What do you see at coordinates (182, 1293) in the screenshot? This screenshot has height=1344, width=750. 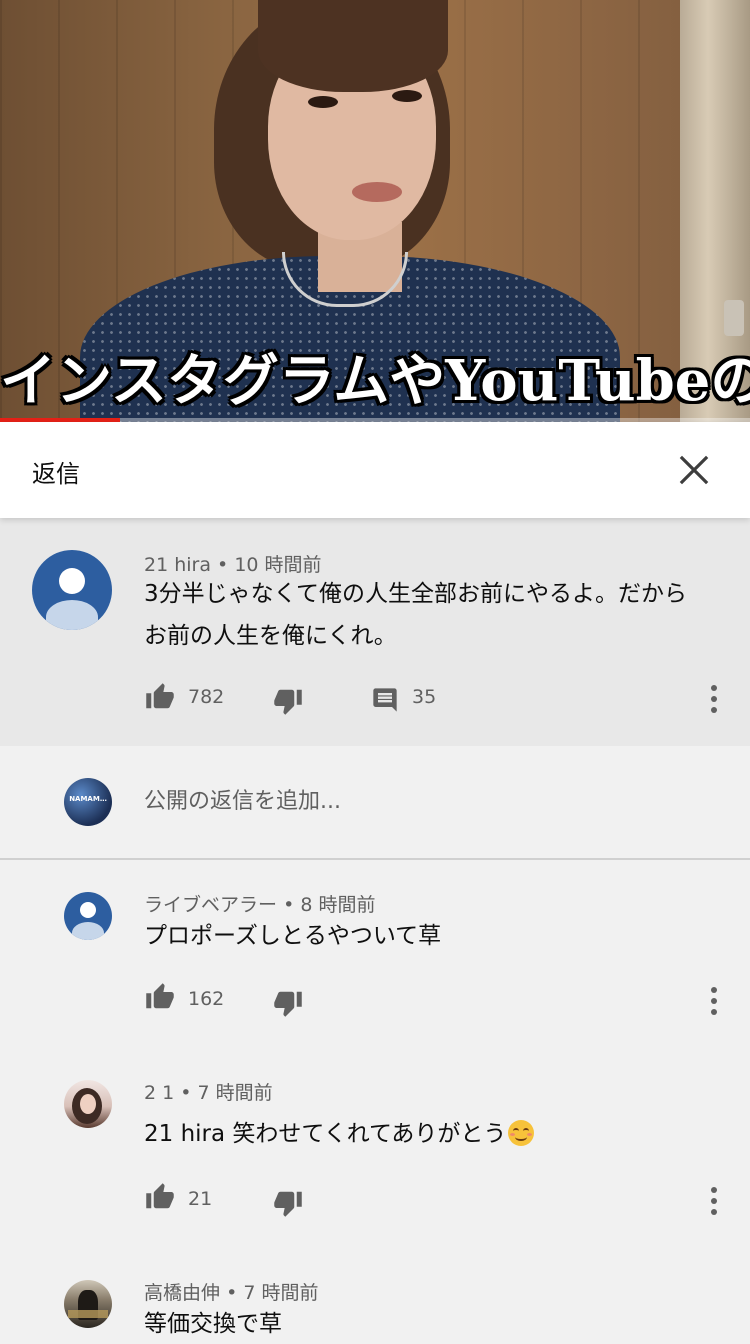 I see `reply-author: 高橋由伸` at bounding box center [182, 1293].